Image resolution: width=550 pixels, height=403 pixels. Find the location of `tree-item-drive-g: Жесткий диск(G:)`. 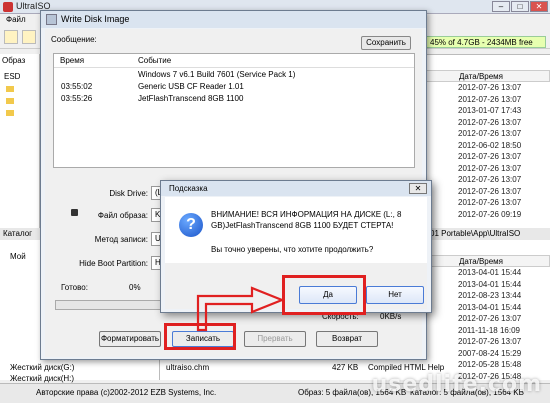

tree-item-drive-g: Жесткий диск(G:) is located at coordinates (42, 367).